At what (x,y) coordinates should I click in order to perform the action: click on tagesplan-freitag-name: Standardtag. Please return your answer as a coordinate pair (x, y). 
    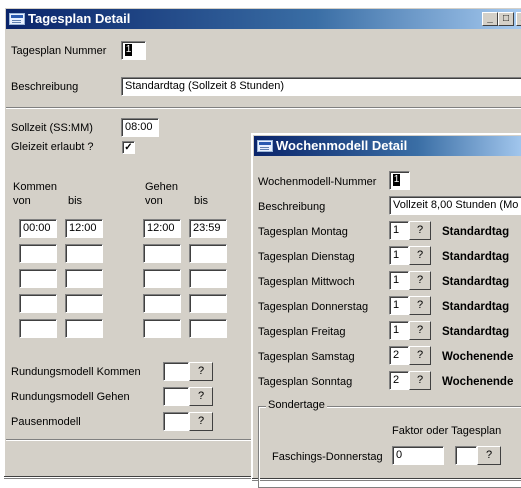
    Looking at the image, I should click on (476, 332).